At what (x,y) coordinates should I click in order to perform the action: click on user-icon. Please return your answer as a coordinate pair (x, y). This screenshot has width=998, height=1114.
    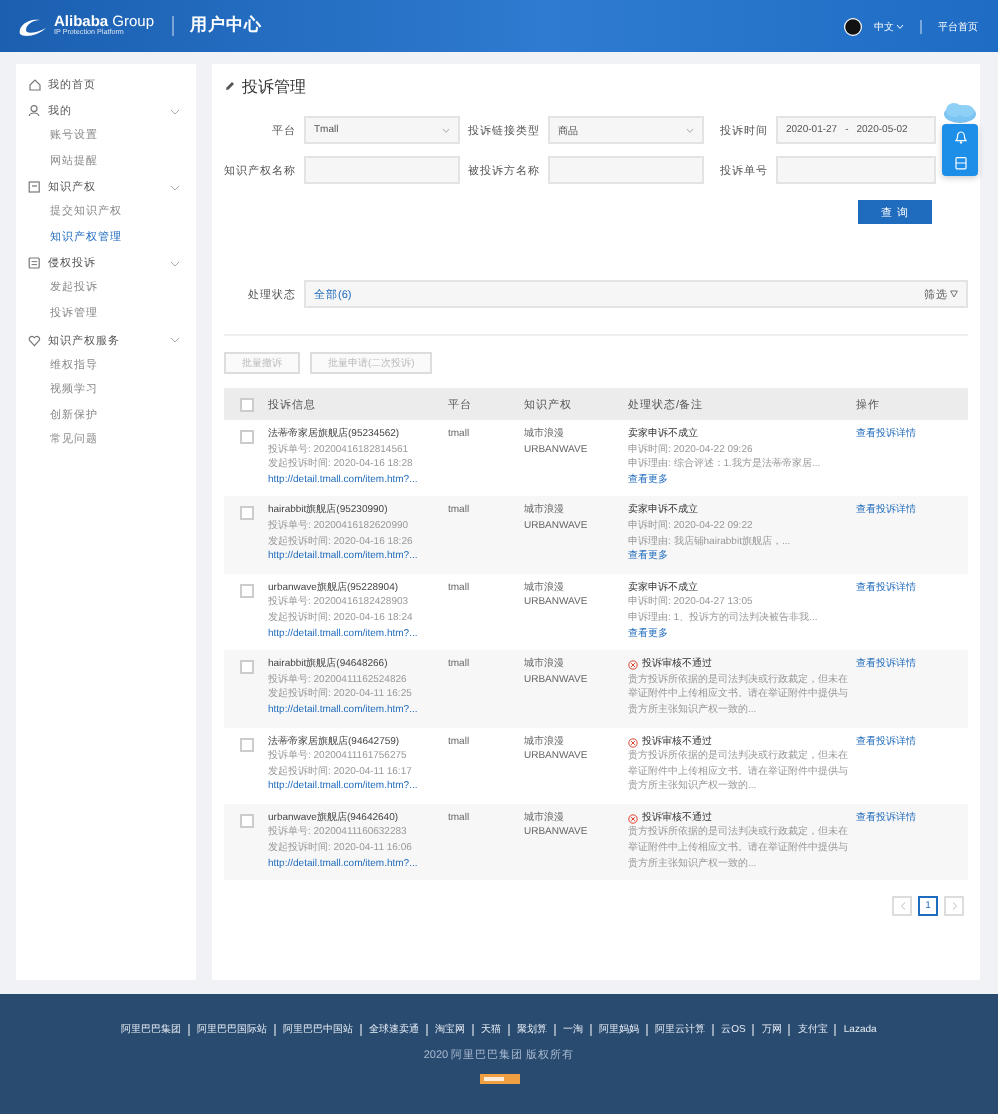
    Looking at the image, I should click on (35, 111).